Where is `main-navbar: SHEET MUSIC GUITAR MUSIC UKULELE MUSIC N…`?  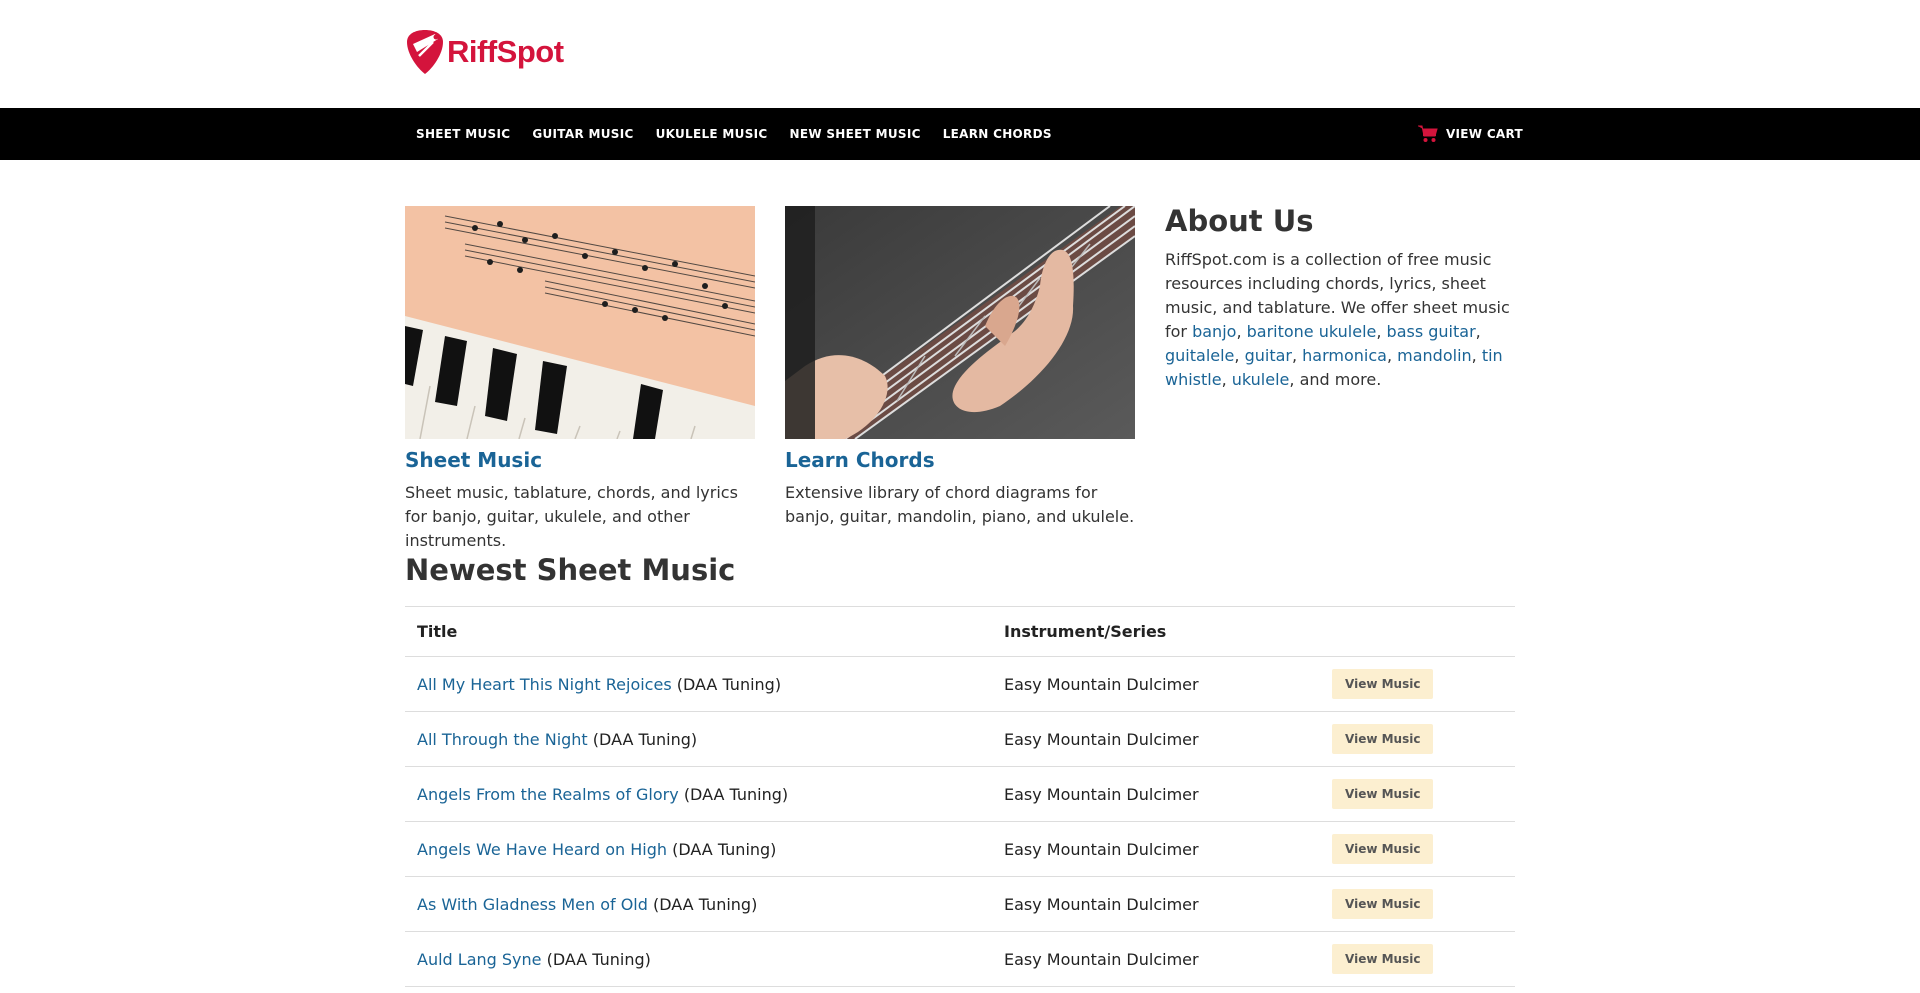 main-navbar: SHEET MUSIC GUITAR MUSIC UKULELE MUSIC N… is located at coordinates (960, 134).